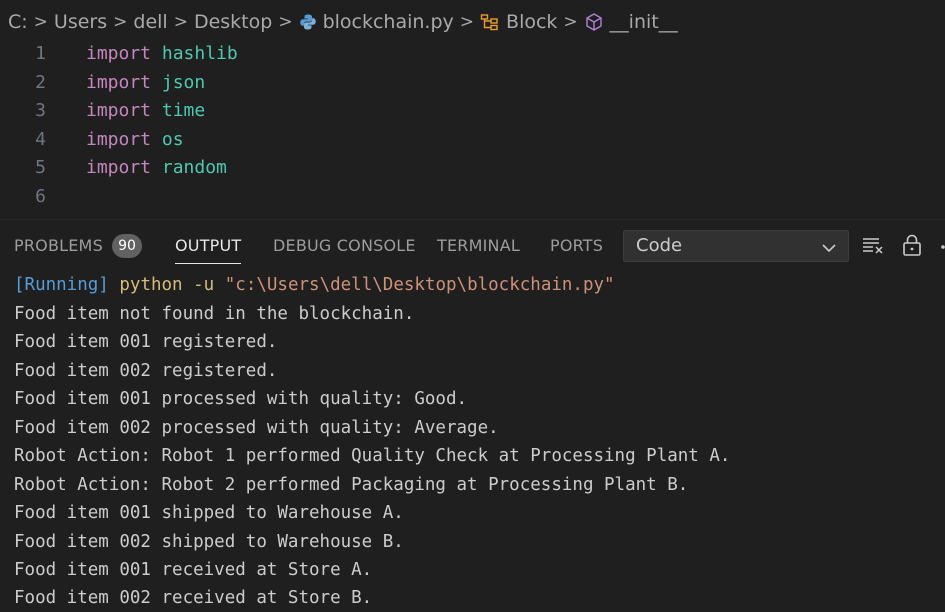 The image size is (945, 612). I want to click on breadcrumb-item-drive: C:, so click(18, 22).